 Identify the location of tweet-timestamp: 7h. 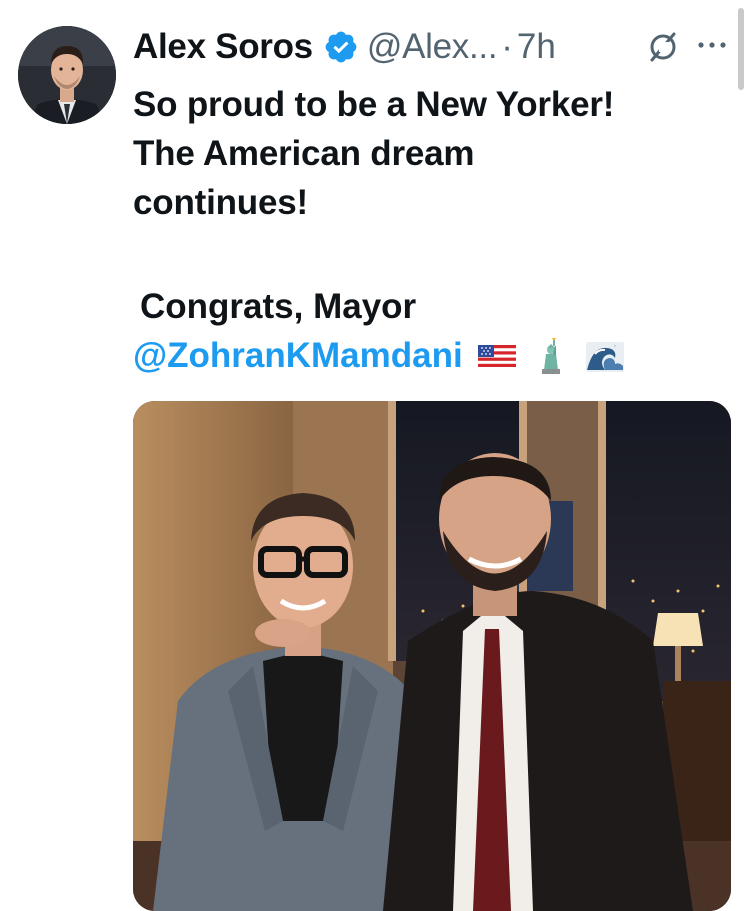
(536, 47).